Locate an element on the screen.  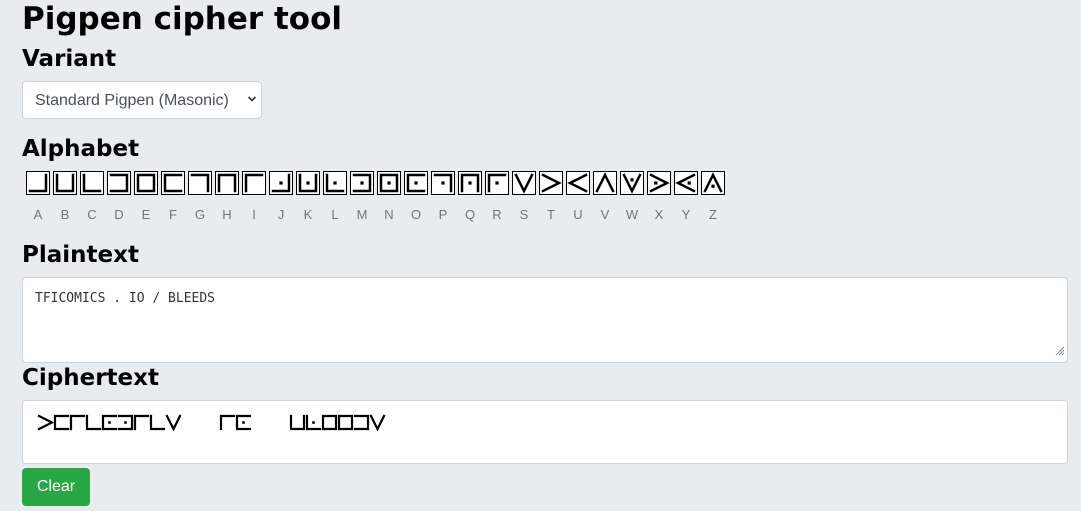
resize-grip-icon is located at coordinates (1059, 350).